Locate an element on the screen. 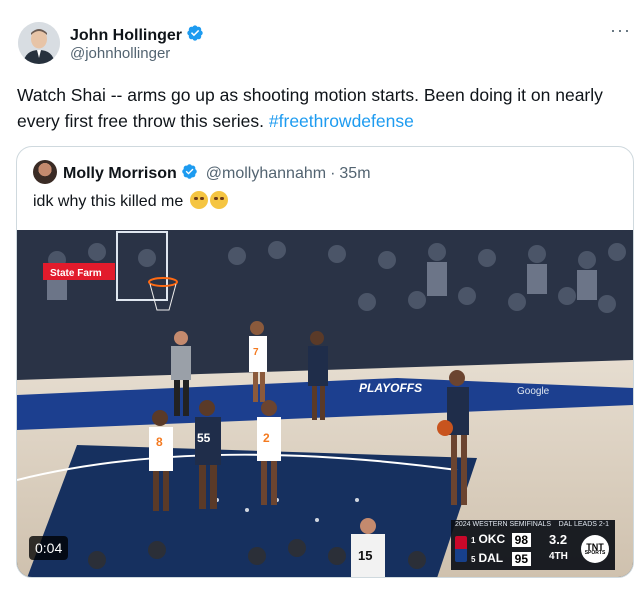  team-seed: 5 is located at coordinates (473, 559).